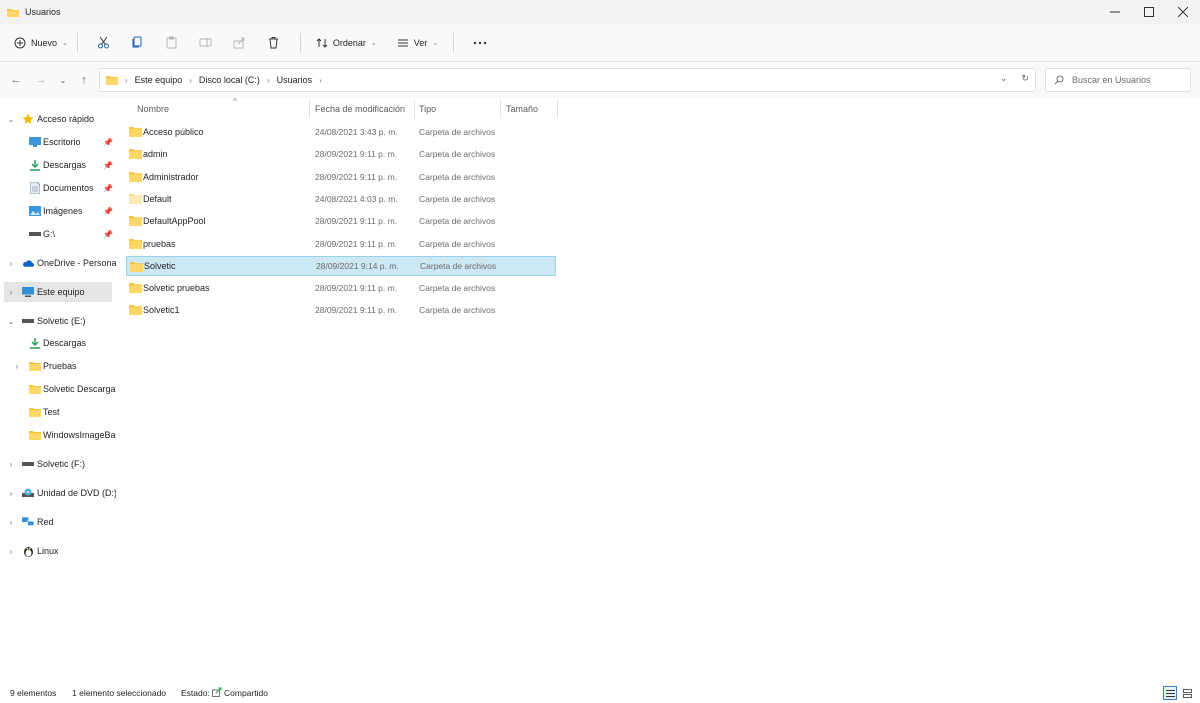 The image size is (1200, 703). What do you see at coordinates (229, 80) in the screenshot?
I see `breadcrumb-disco-local: Disco local (C:)` at bounding box center [229, 80].